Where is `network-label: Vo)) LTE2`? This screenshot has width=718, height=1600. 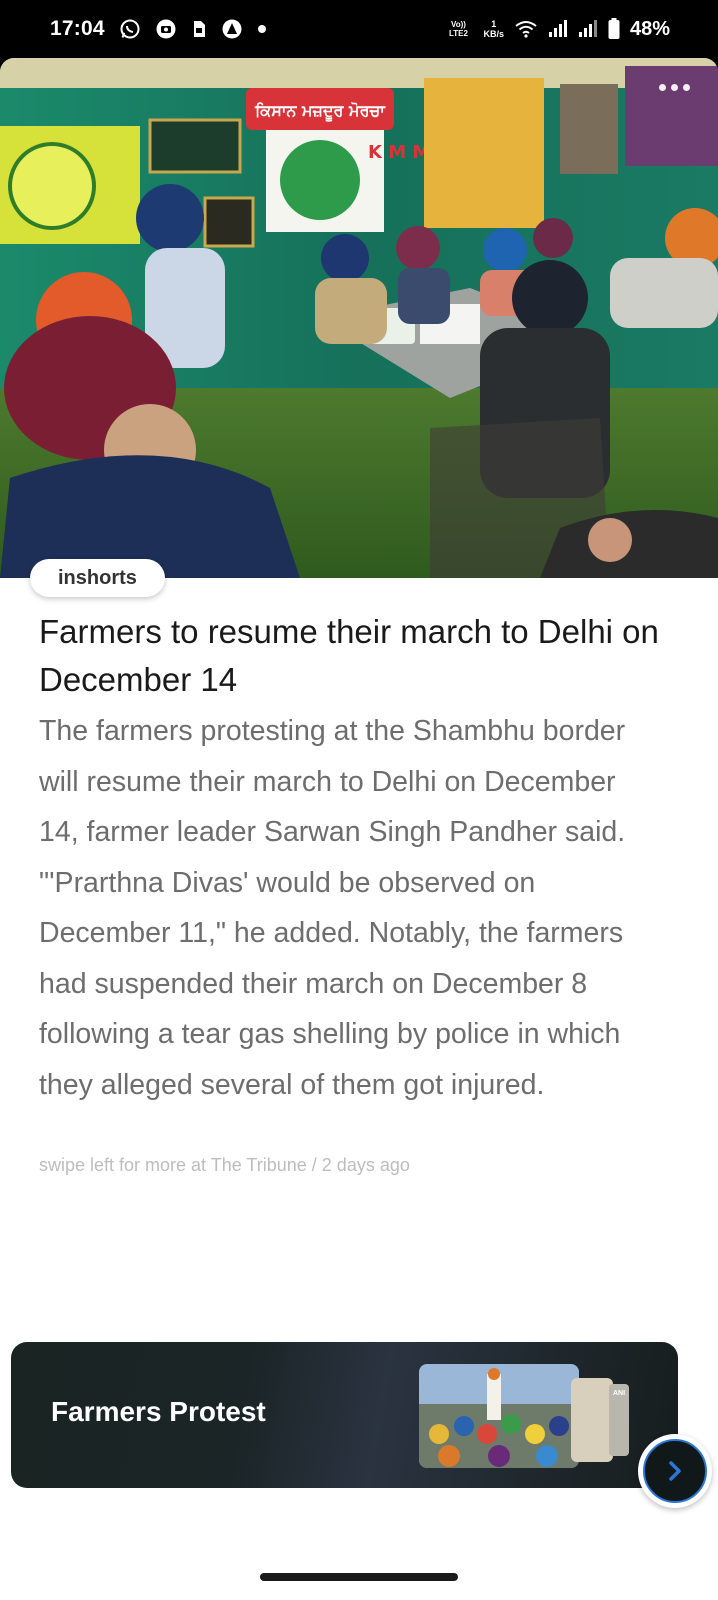
network-label: Vo)) LTE2 is located at coordinates (458, 29).